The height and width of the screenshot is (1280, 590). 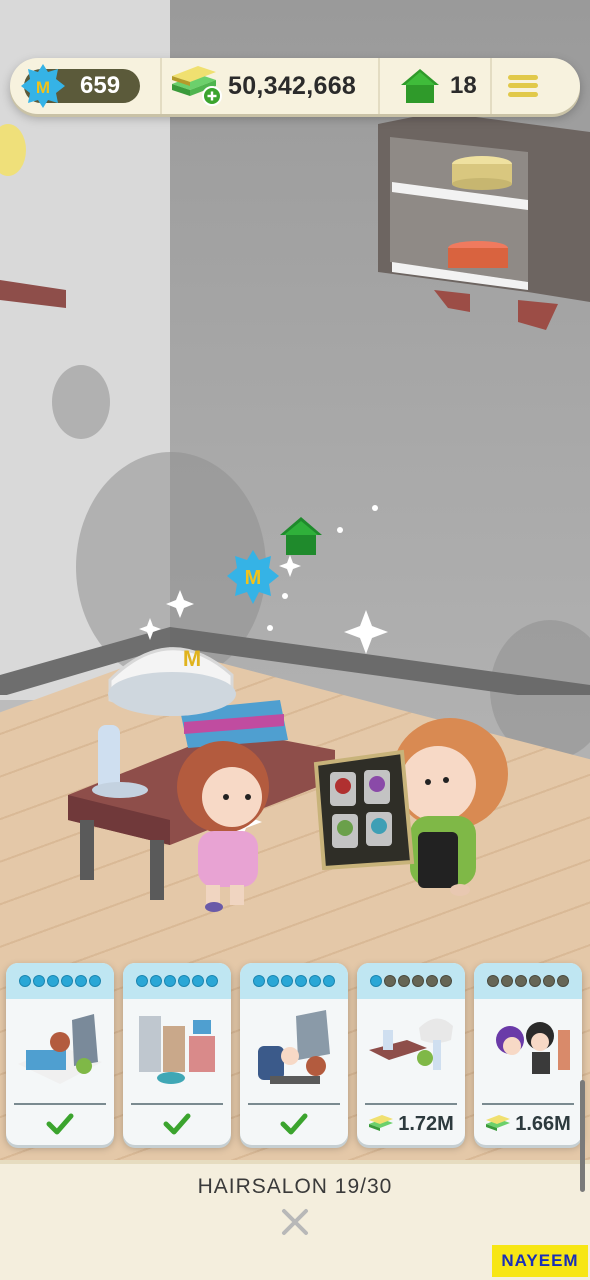 I want to click on house-counter: 18, so click(x=436, y=86).